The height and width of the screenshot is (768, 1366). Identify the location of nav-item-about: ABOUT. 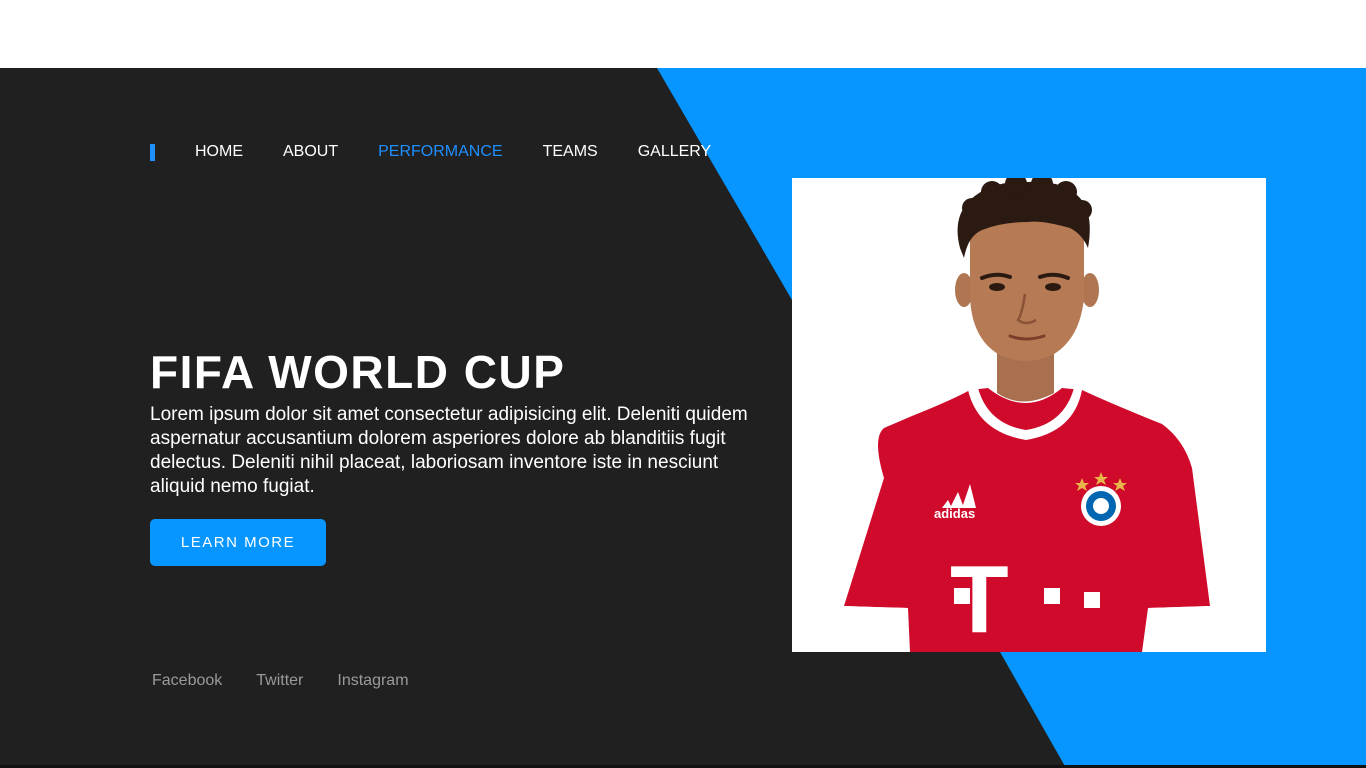
(310, 152).